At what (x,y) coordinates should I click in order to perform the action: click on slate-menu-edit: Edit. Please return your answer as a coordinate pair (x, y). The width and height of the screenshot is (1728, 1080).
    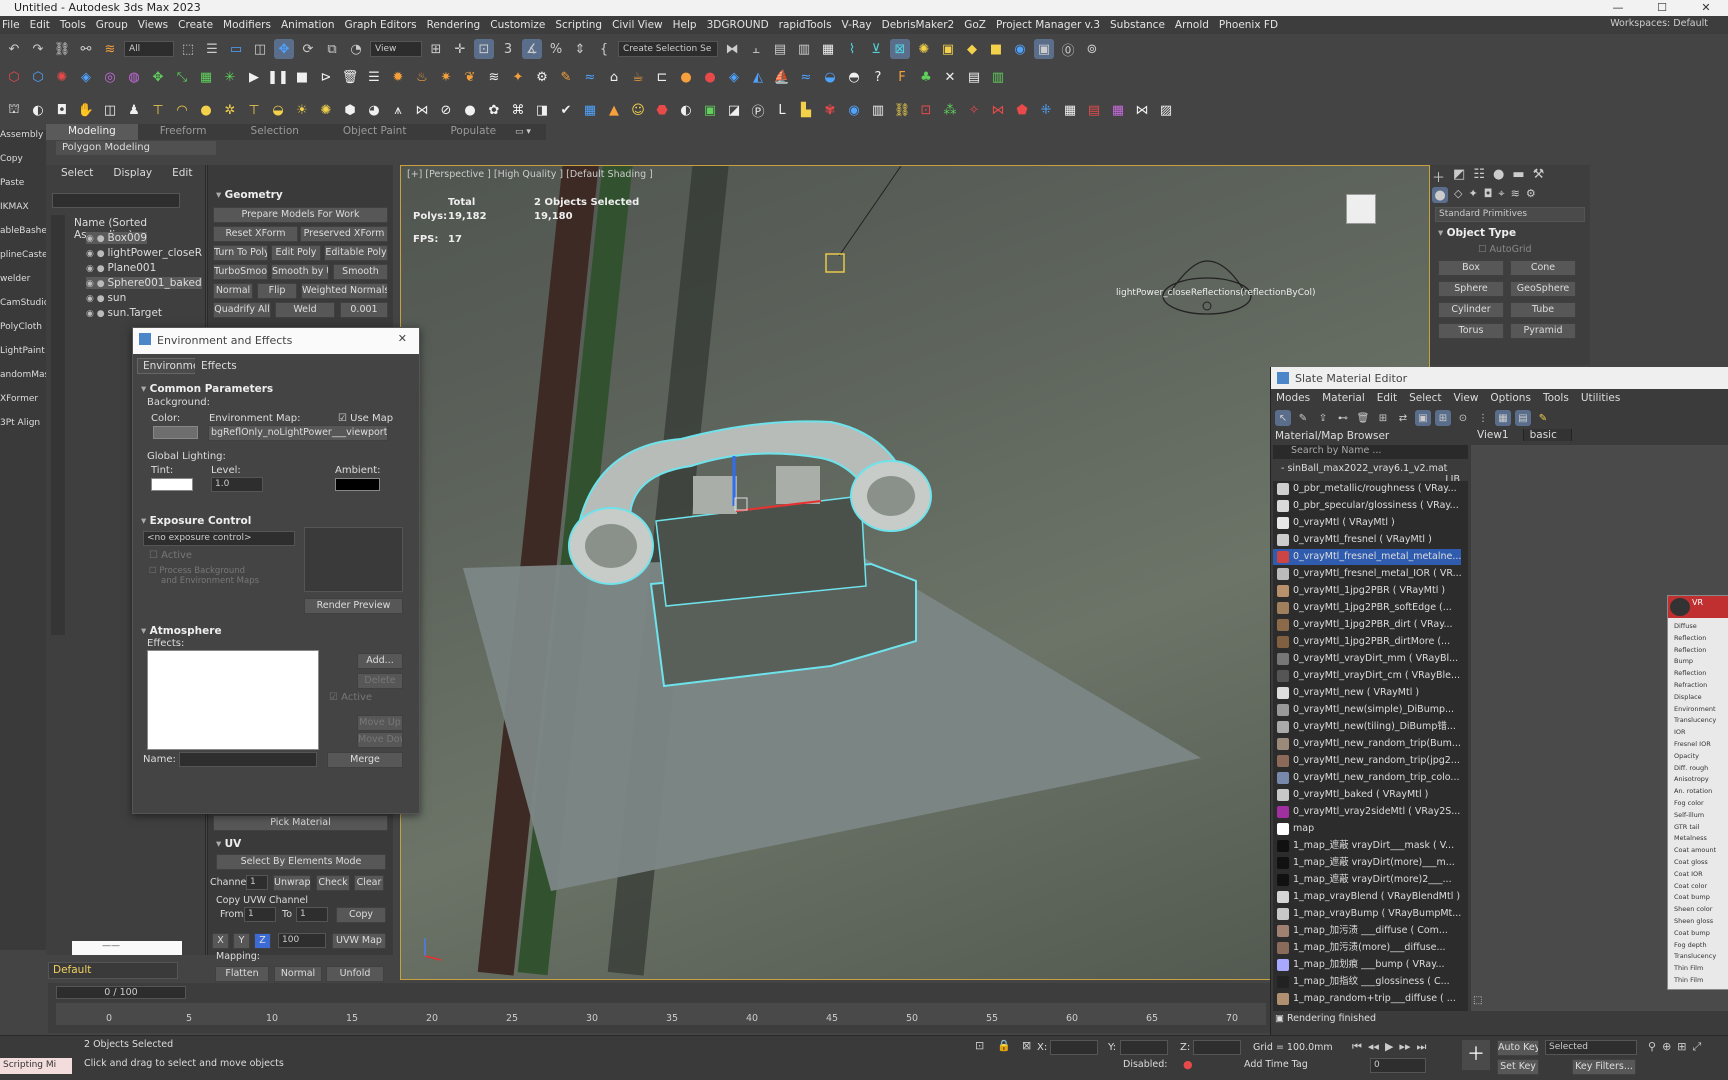
    Looking at the image, I should click on (1387, 398).